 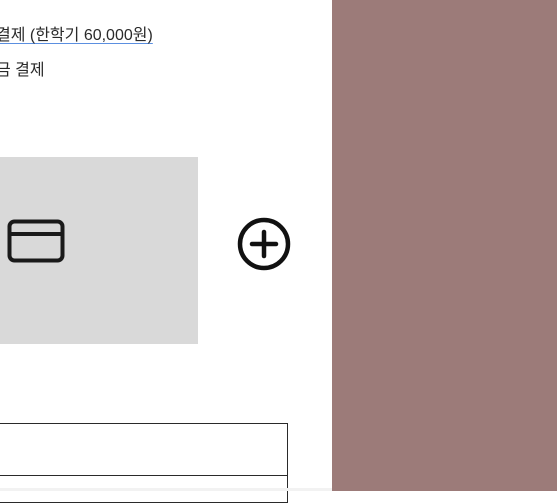 What do you see at coordinates (143, 475) in the screenshot?
I see `form-divider` at bounding box center [143, 475].